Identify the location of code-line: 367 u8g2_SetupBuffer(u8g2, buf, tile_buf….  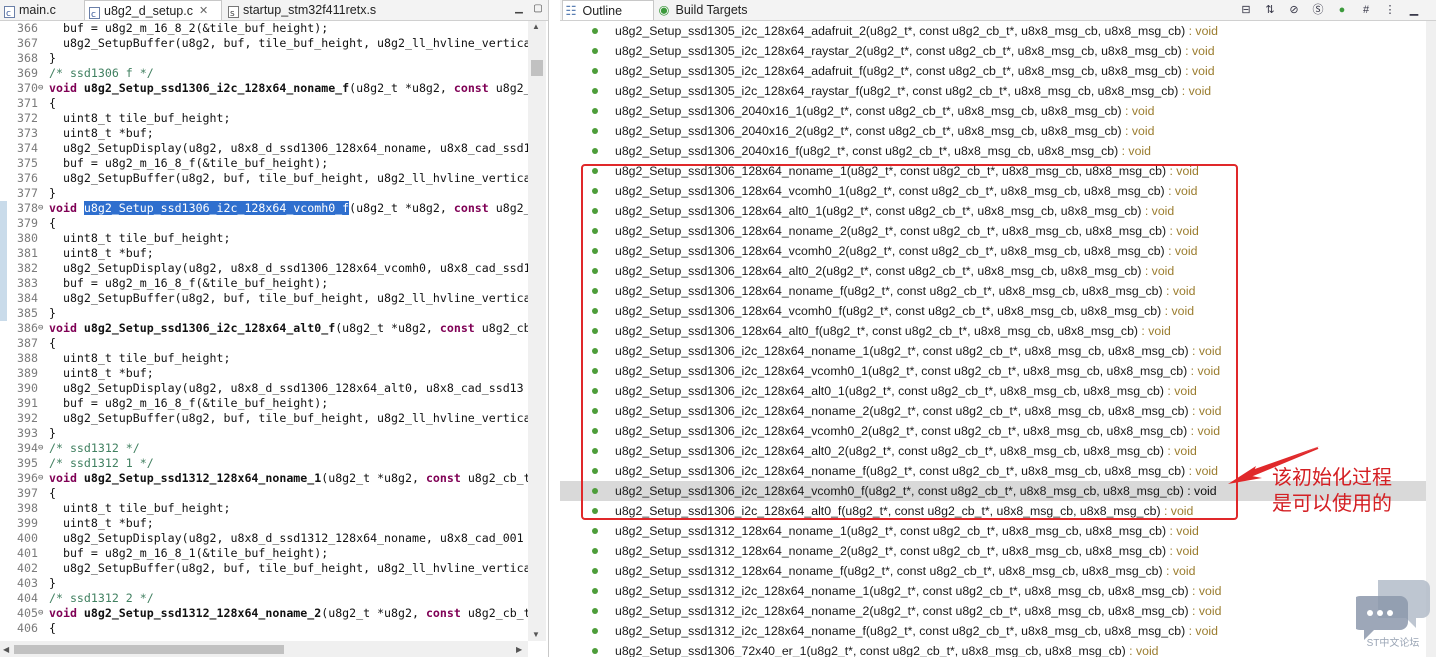
(264, 43).